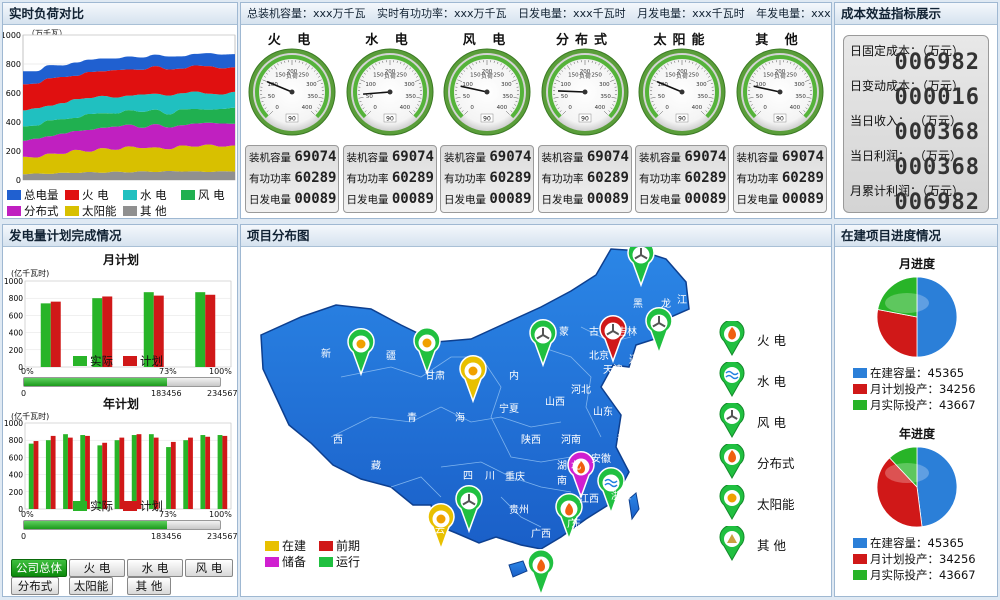  I want to click on progress-label: 234567, so click(222, 536).